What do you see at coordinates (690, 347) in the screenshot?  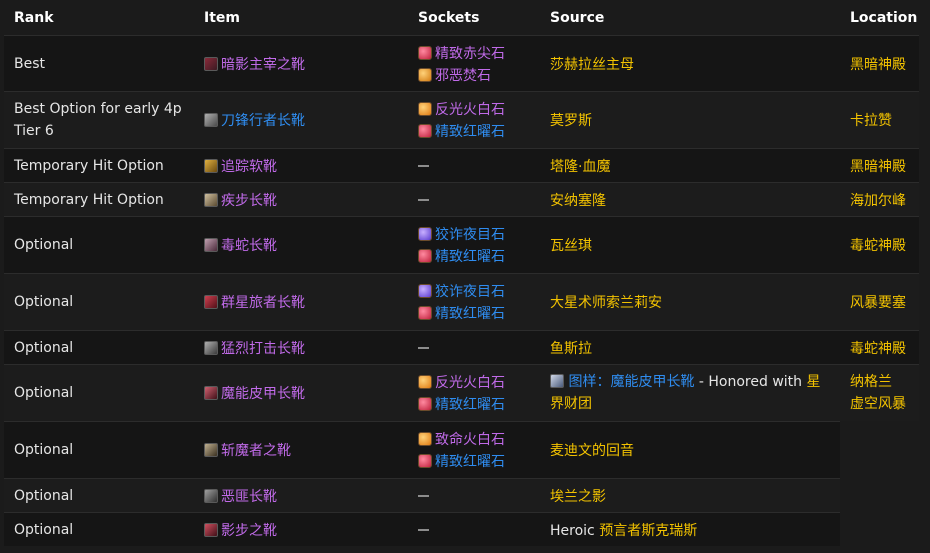 I see `source-cell: 鱼斯拉` at bounding box center [690, 347].